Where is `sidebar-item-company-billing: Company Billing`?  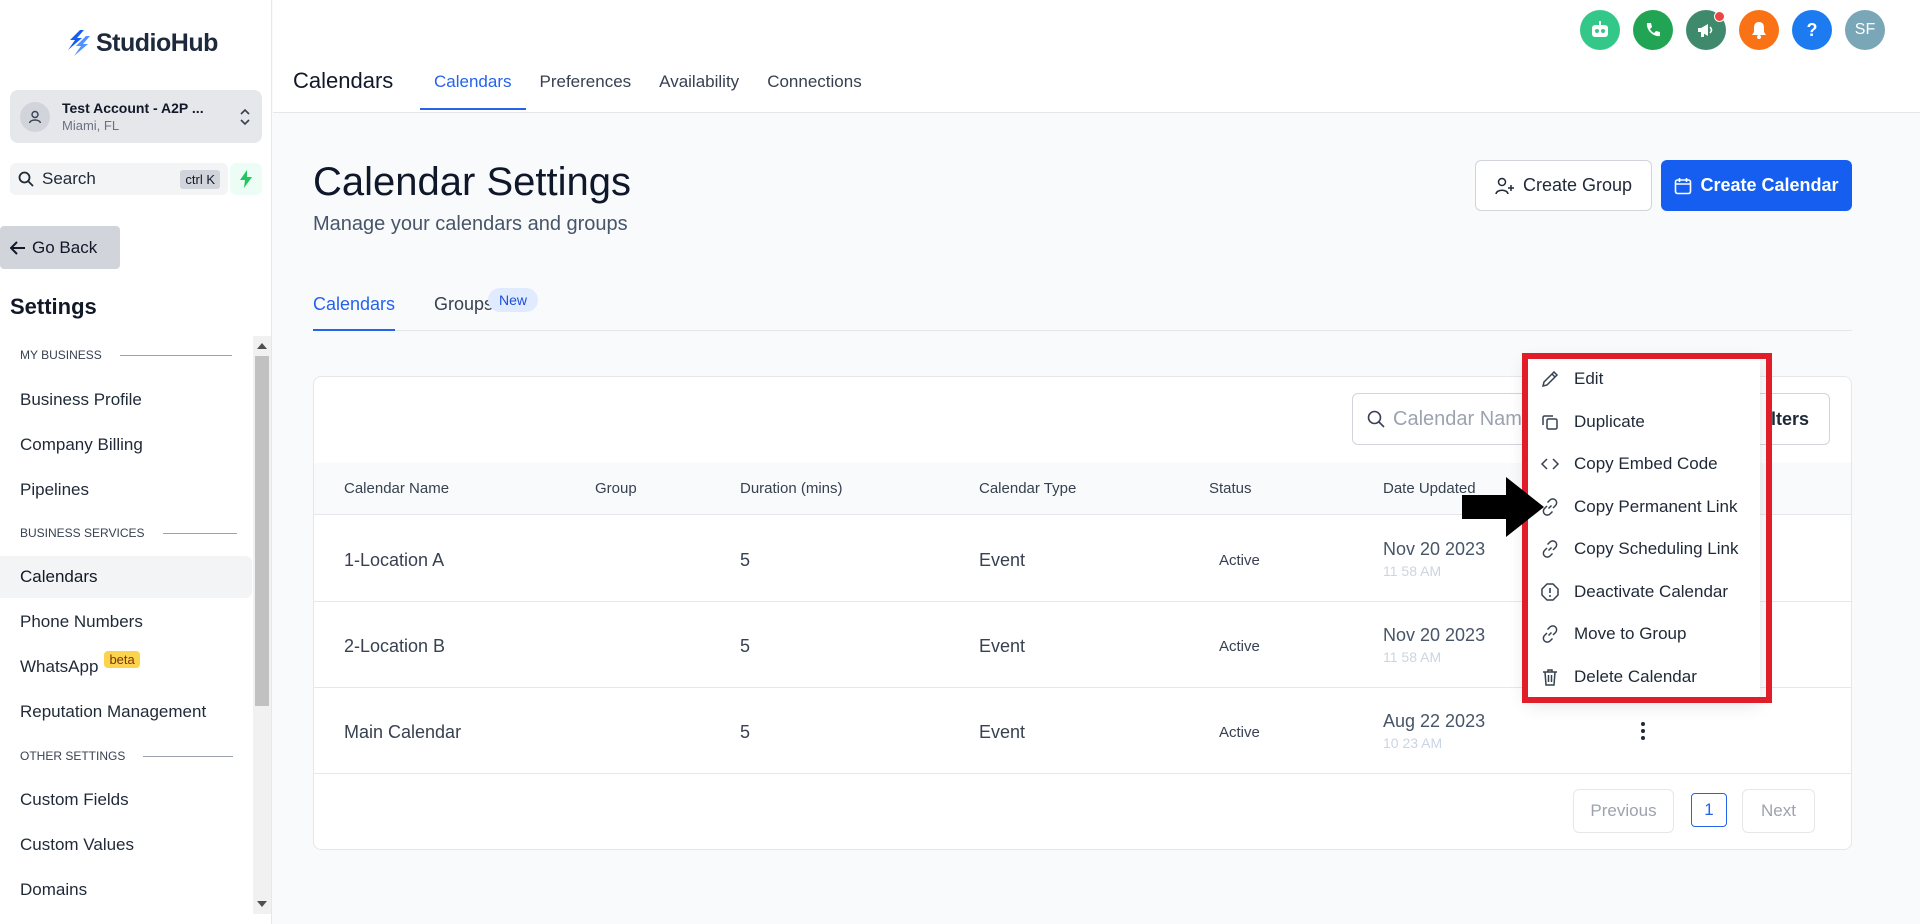 sidebar-item-company-billing: Company Billing is located at coordinates (126, 445).